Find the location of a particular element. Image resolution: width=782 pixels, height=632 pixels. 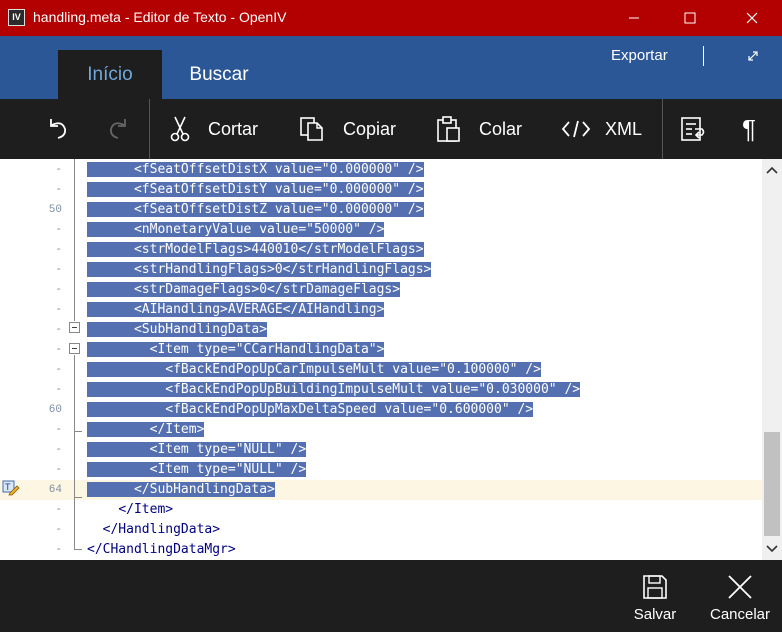

toolbar-divider is located at coordinates (149, 129).